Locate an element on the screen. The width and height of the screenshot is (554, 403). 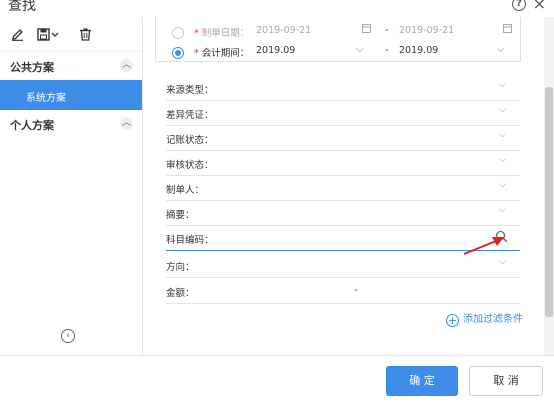
add-filter-label: 添加过滤条件 is located at coordinates (493, 319).